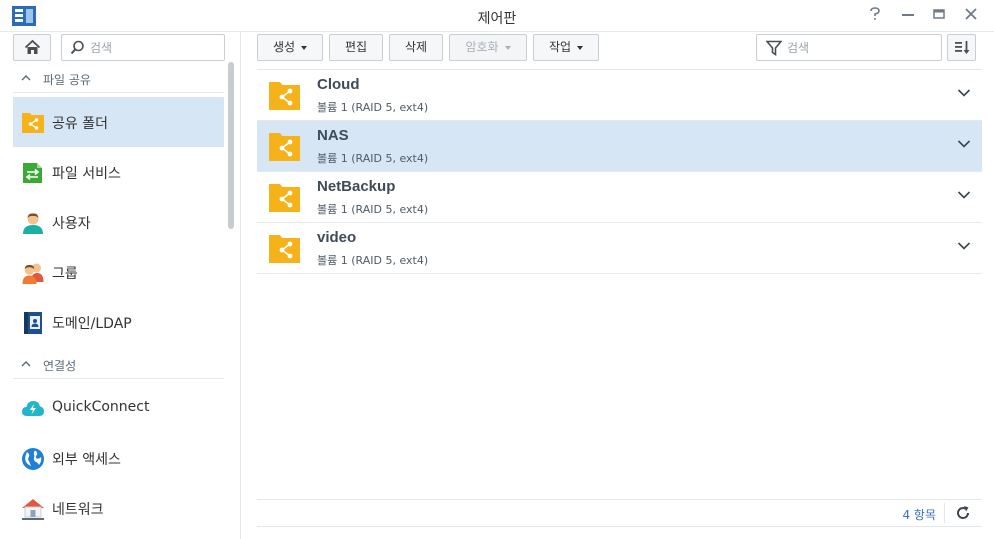 This screenshot has height=539, width=994. What do you see at coordinates (560, 47) in the screenshot?
I see `action-button-label: 작업` at bounding box center [560, 47].